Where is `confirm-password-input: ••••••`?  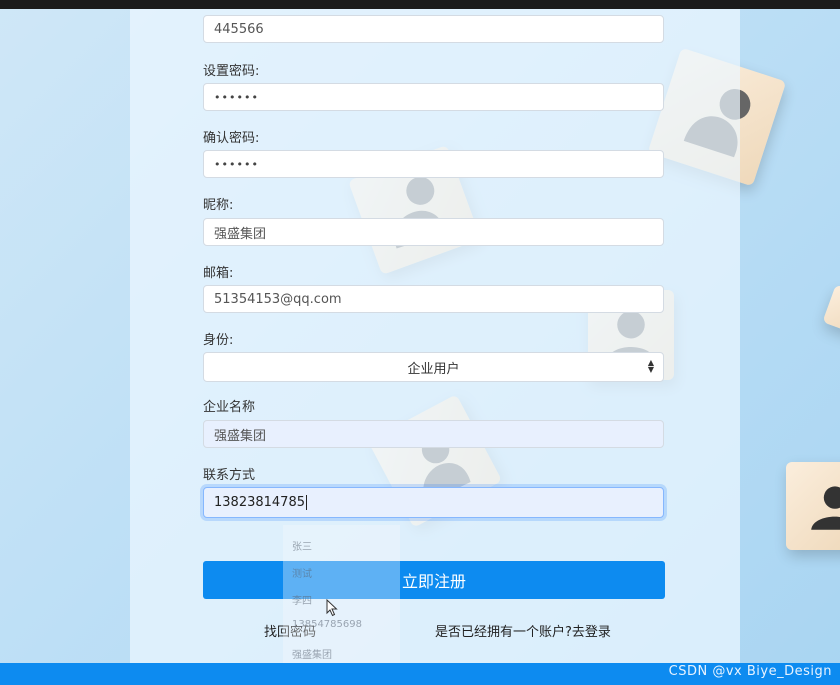 confirm-password-input: •••••• is located at coordinates (433, 164).